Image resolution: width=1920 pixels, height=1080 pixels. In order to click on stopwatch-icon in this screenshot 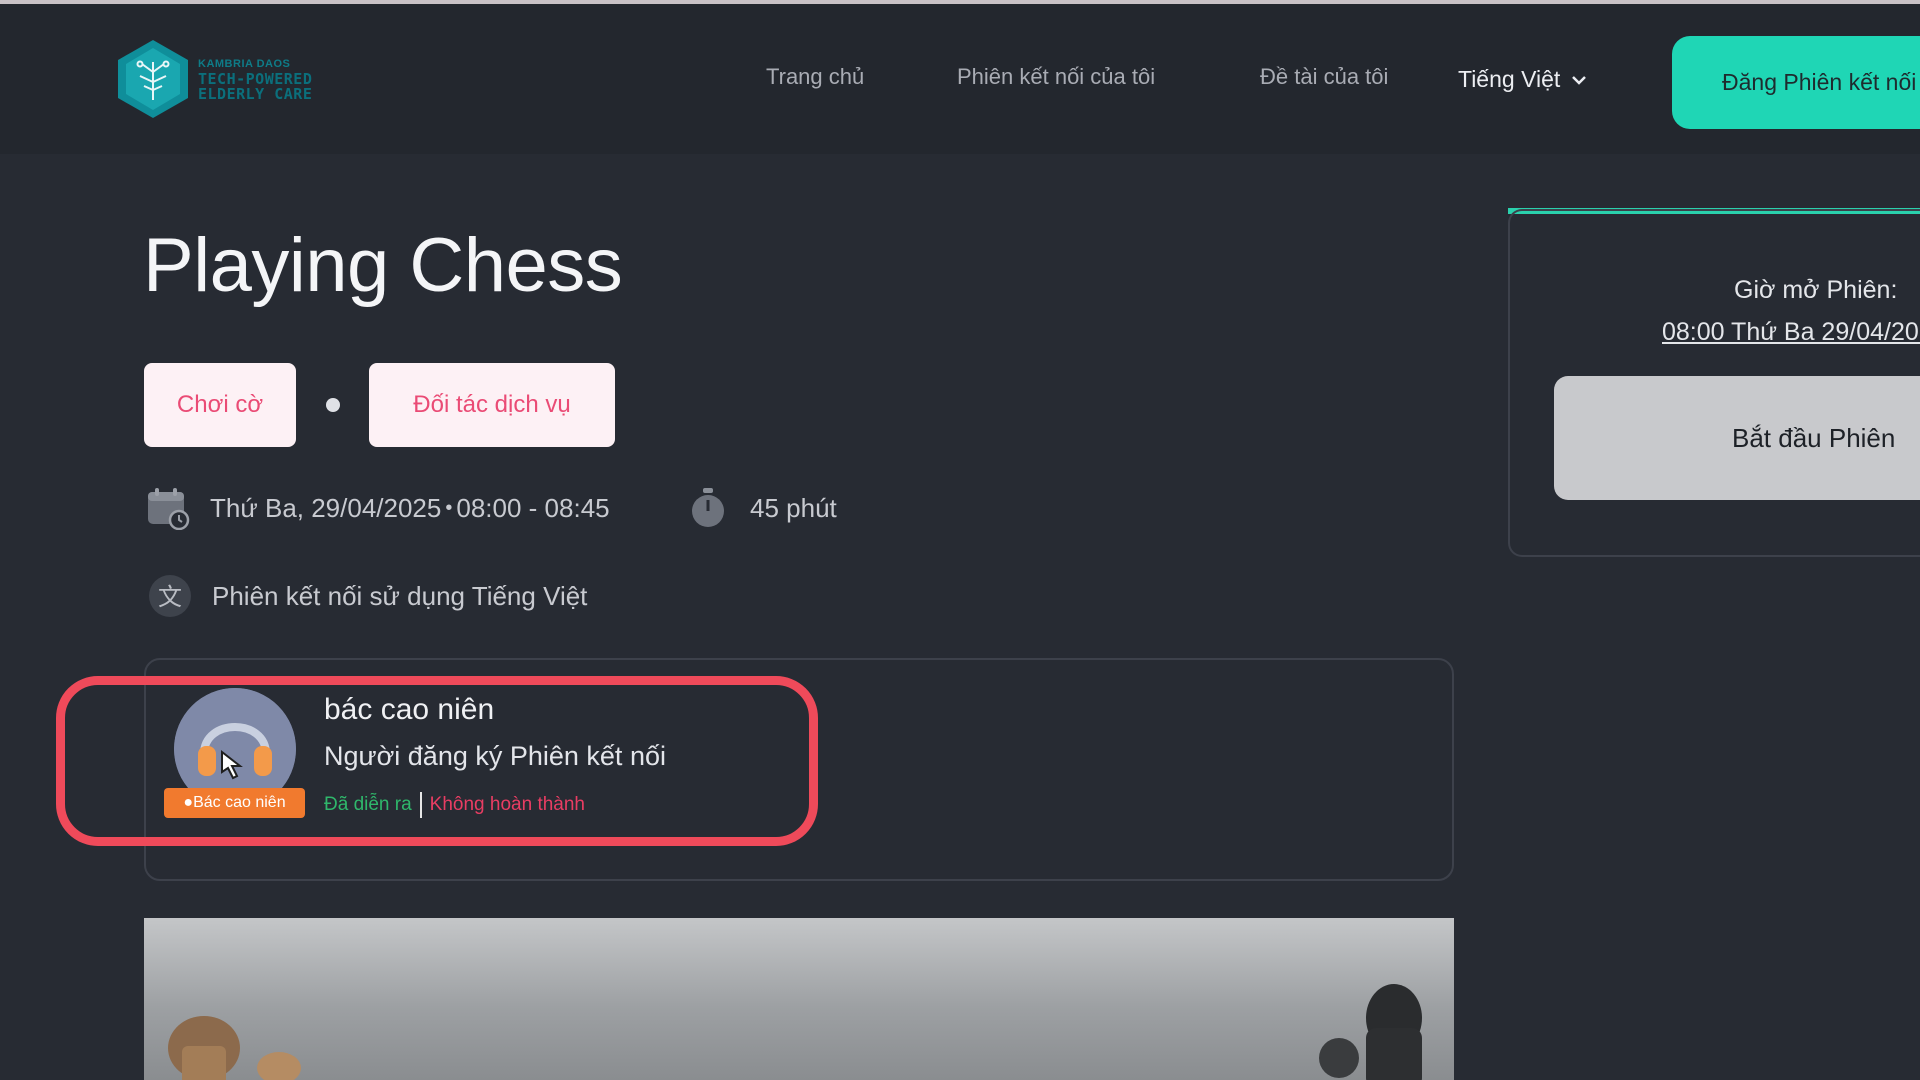, I will do `click(708, 507)`.